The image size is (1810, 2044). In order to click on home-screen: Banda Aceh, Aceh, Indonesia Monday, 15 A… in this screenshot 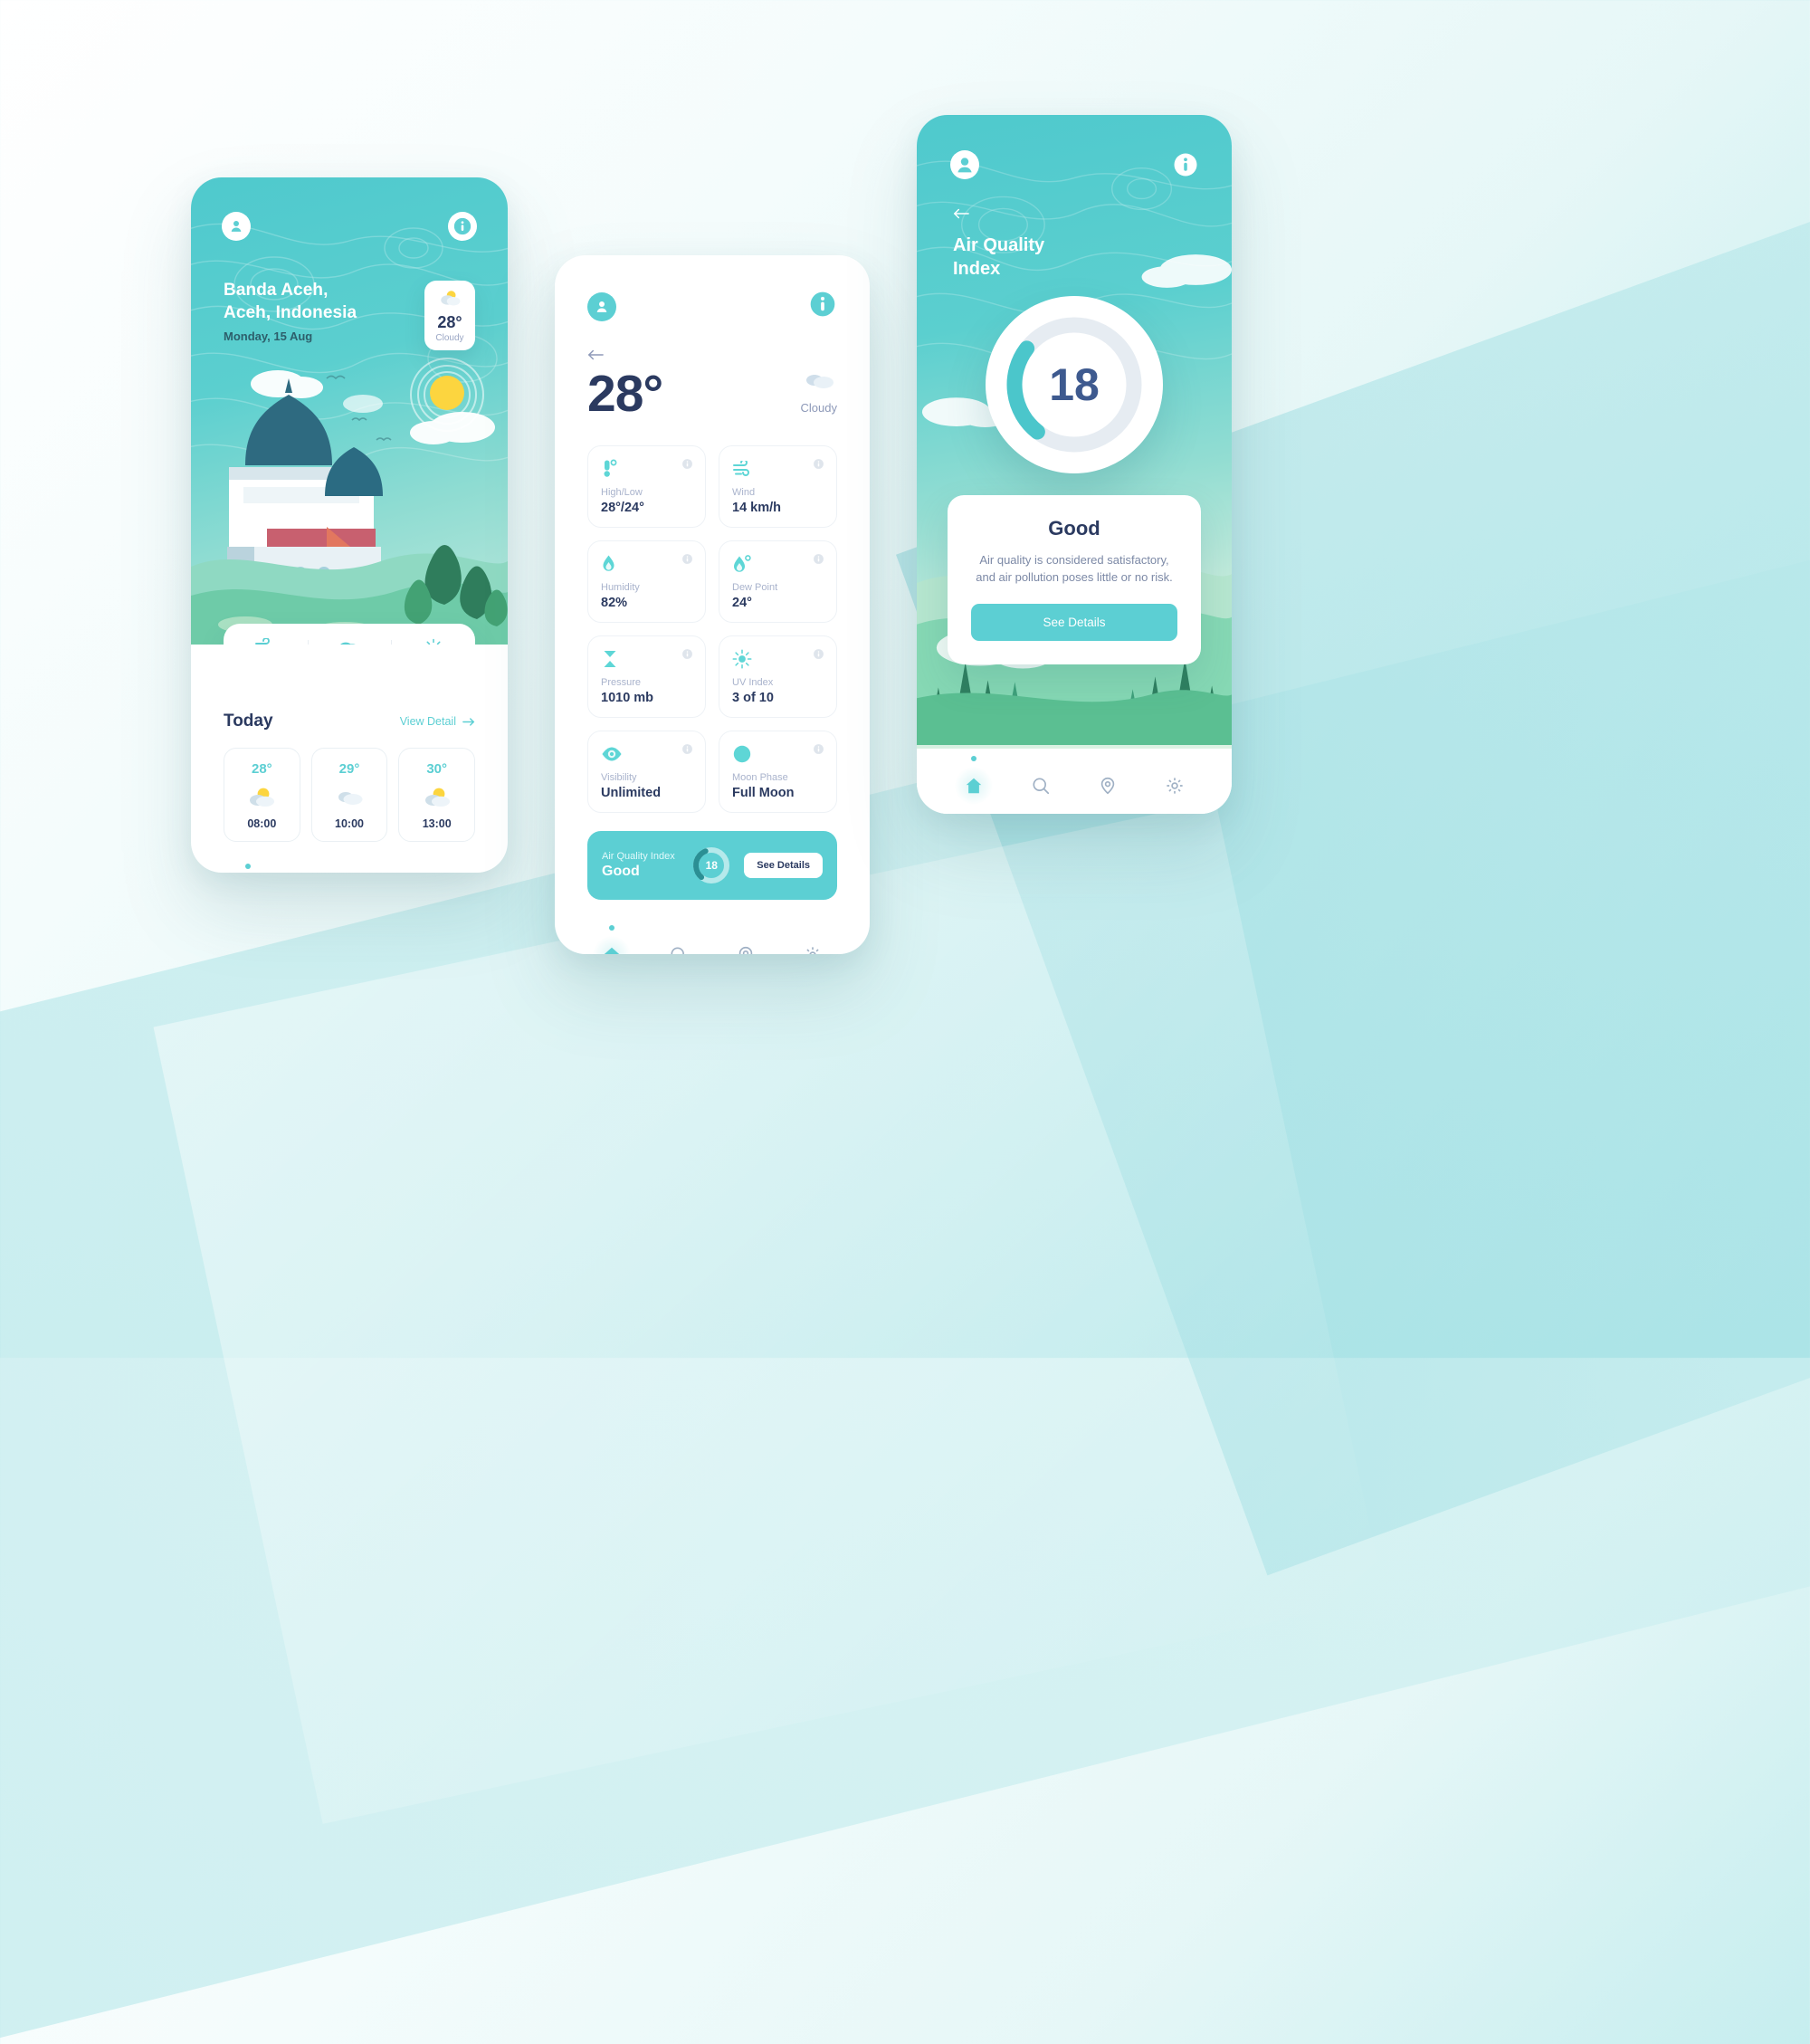, I will do `click(350, 525)`.